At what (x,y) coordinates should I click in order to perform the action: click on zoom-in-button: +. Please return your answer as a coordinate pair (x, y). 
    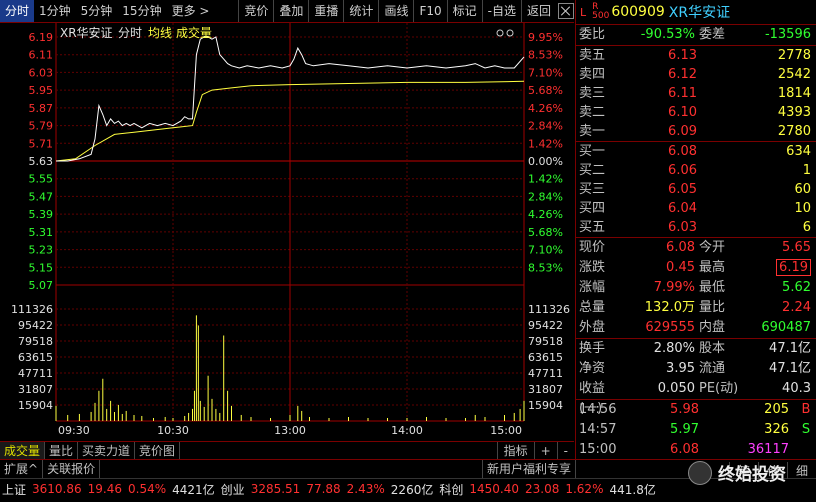
    Looking at the image, I should click on (545, 451).